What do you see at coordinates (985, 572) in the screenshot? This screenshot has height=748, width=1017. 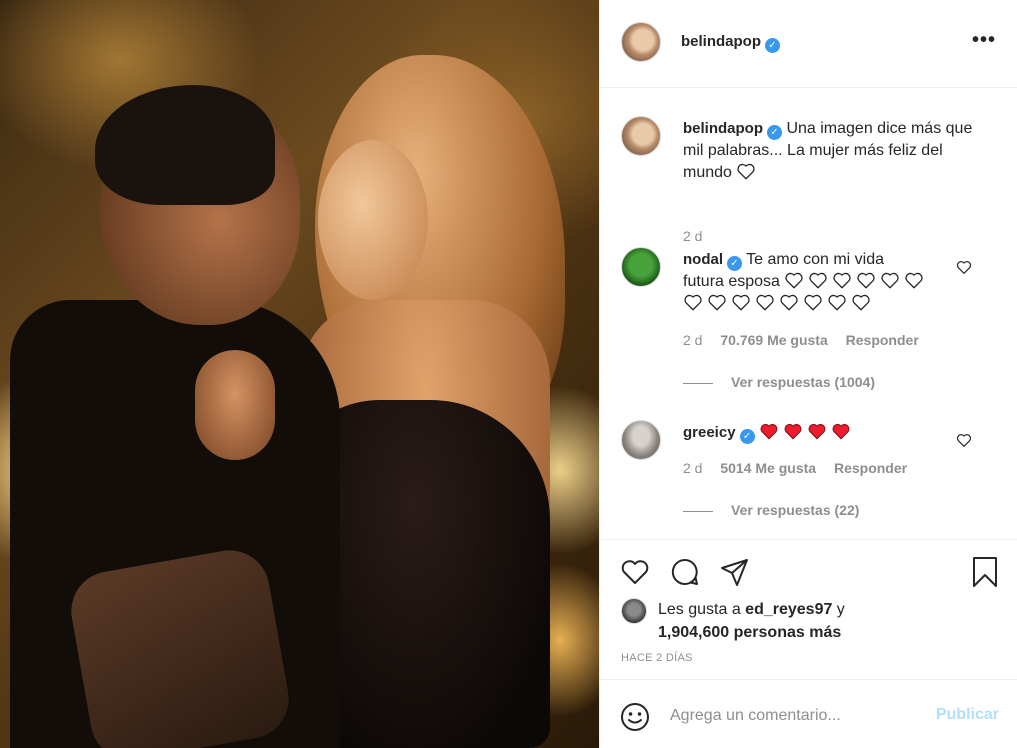 I see `bookmark-icon` at bounding box center [985, 572].